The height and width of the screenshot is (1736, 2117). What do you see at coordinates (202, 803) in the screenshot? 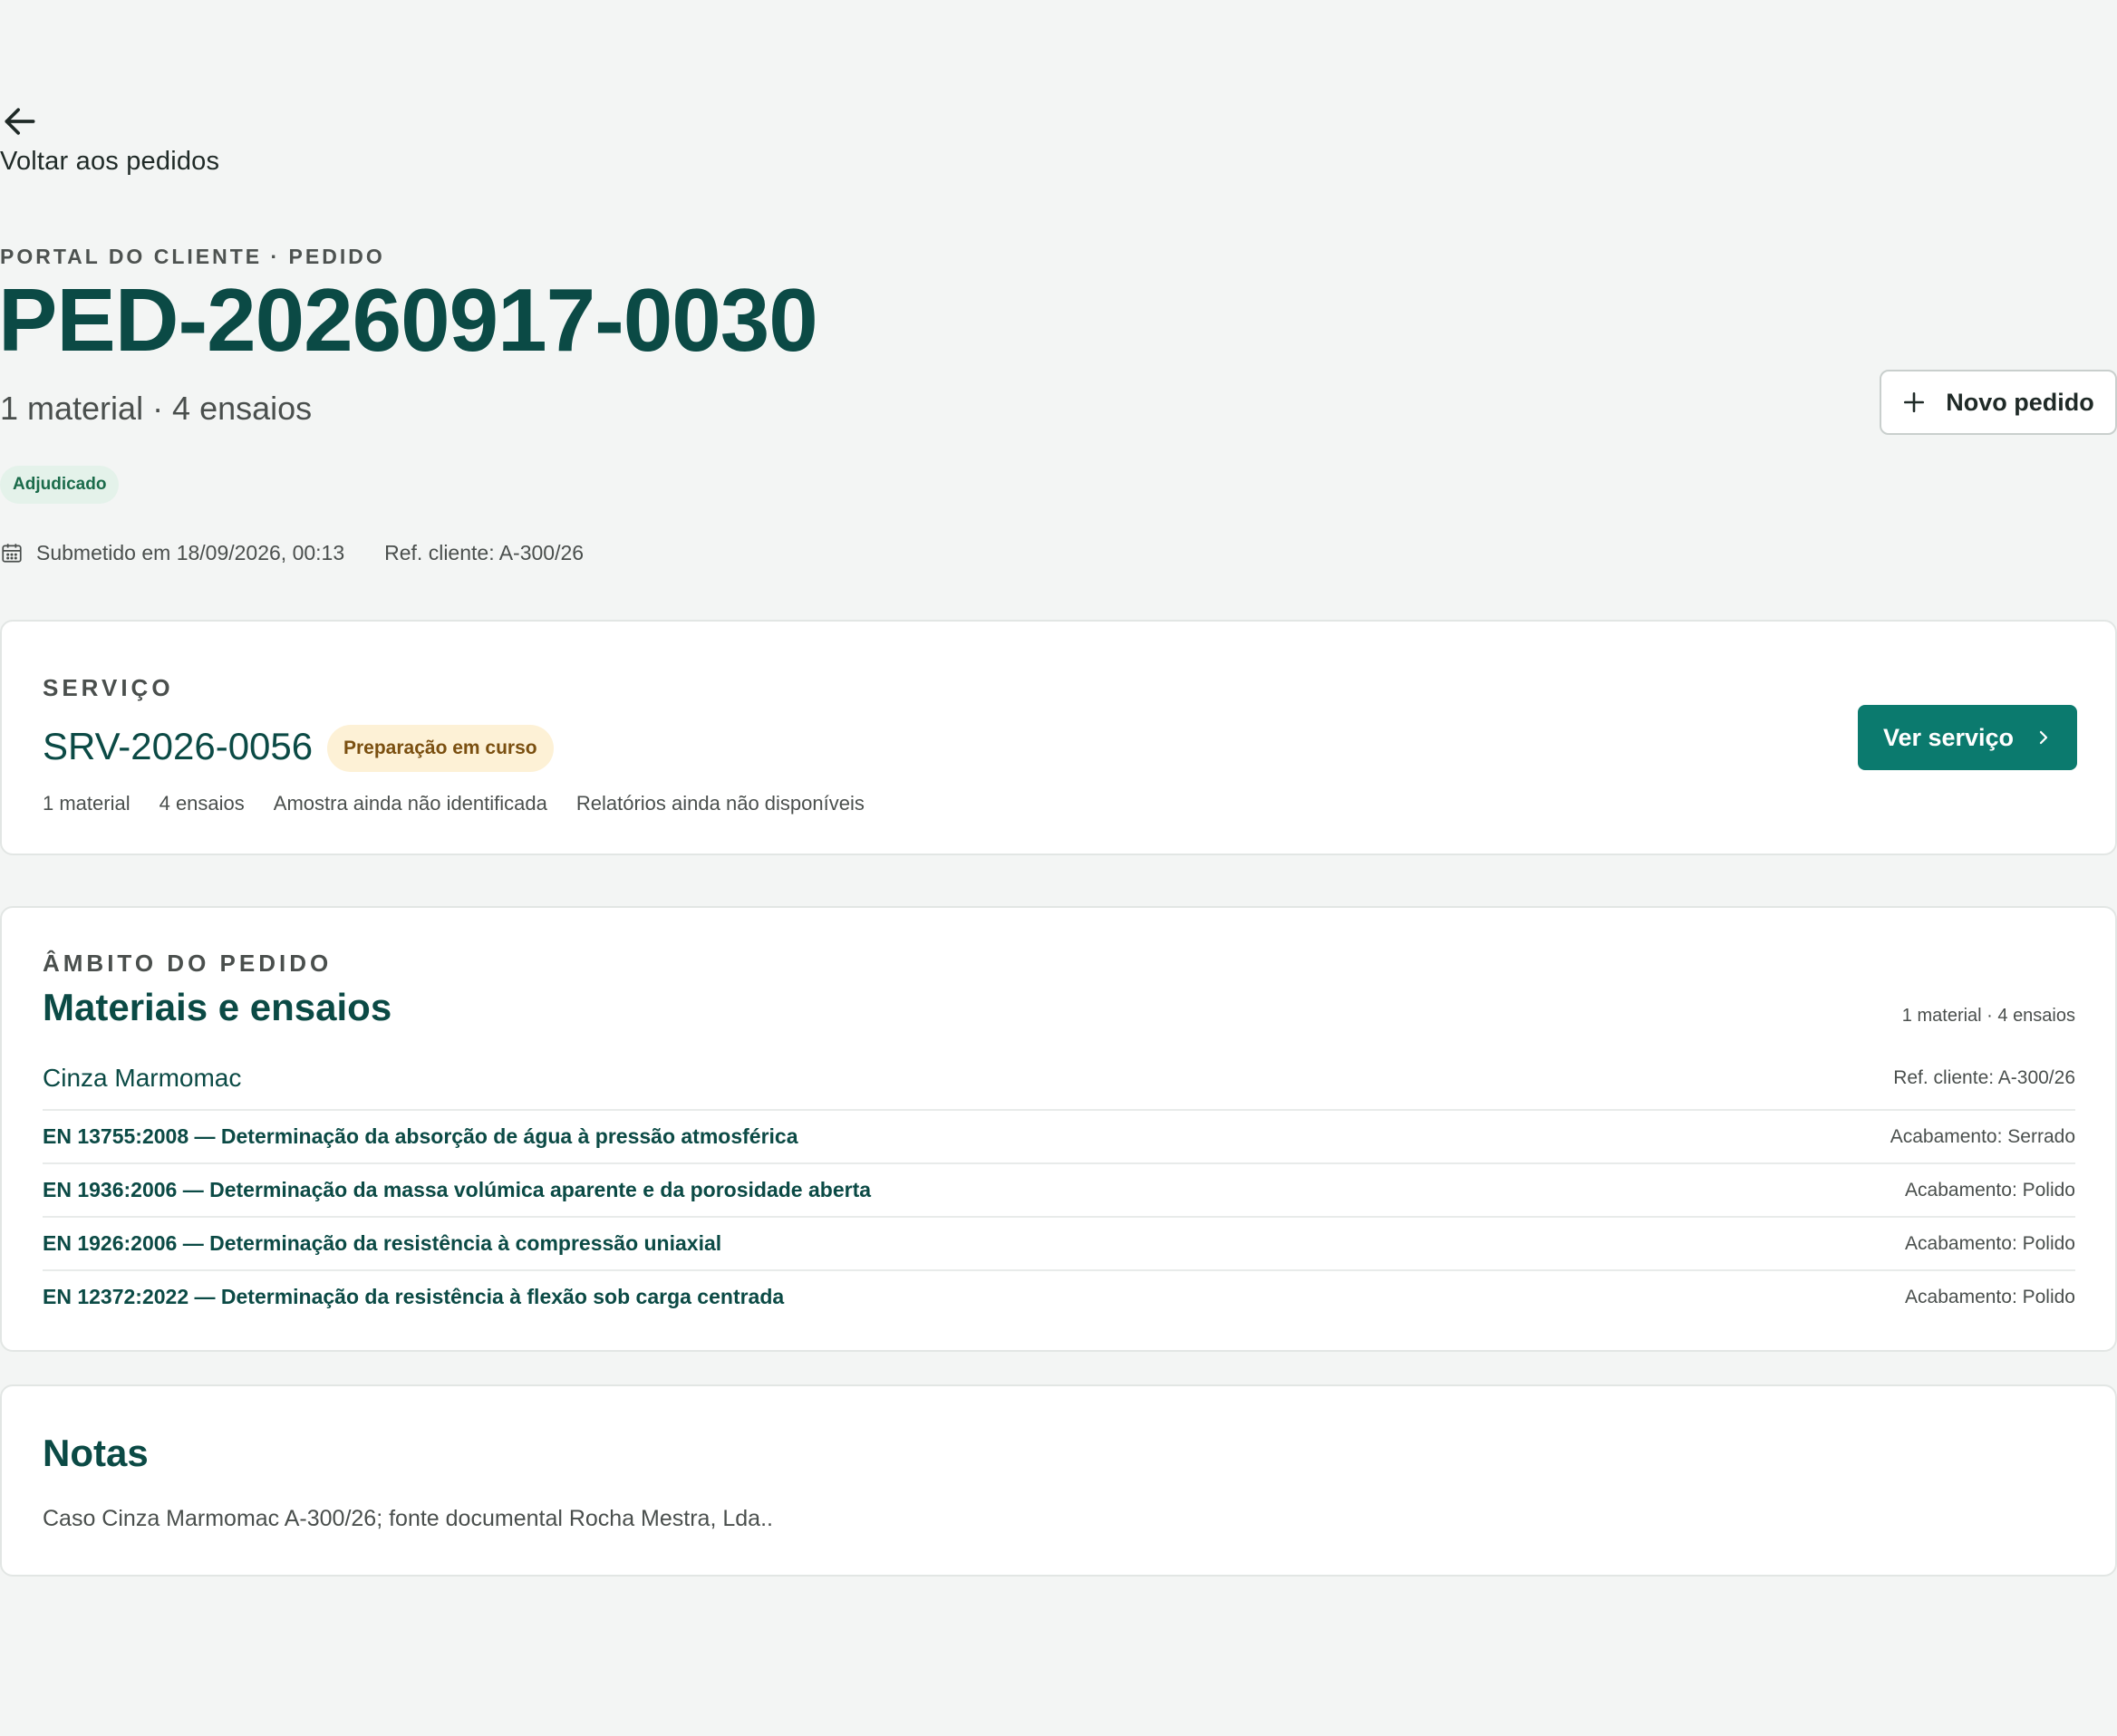
I see `service-stat-tests: 4 ensaios` at bounding box center [202, 803].